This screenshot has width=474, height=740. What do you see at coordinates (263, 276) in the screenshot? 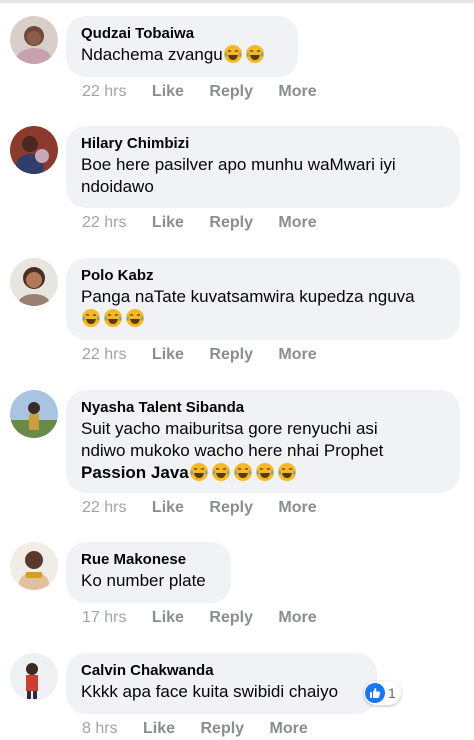
I see `comment-author: Polo Kabz` at bounding box center [263, 276].